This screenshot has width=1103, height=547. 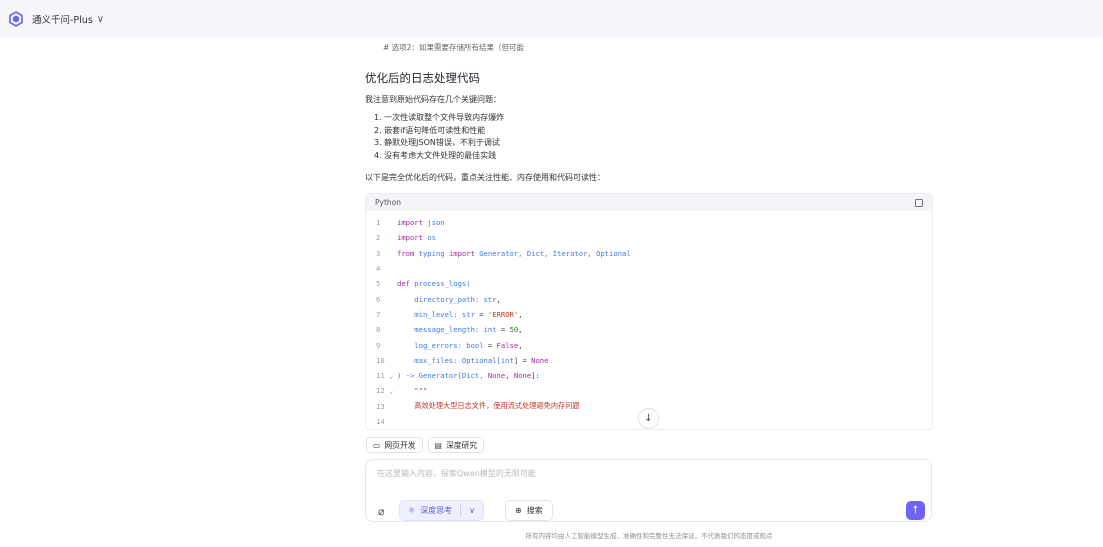 I want to click on scroll-down-button: ↓, so click(x=648, y=418).